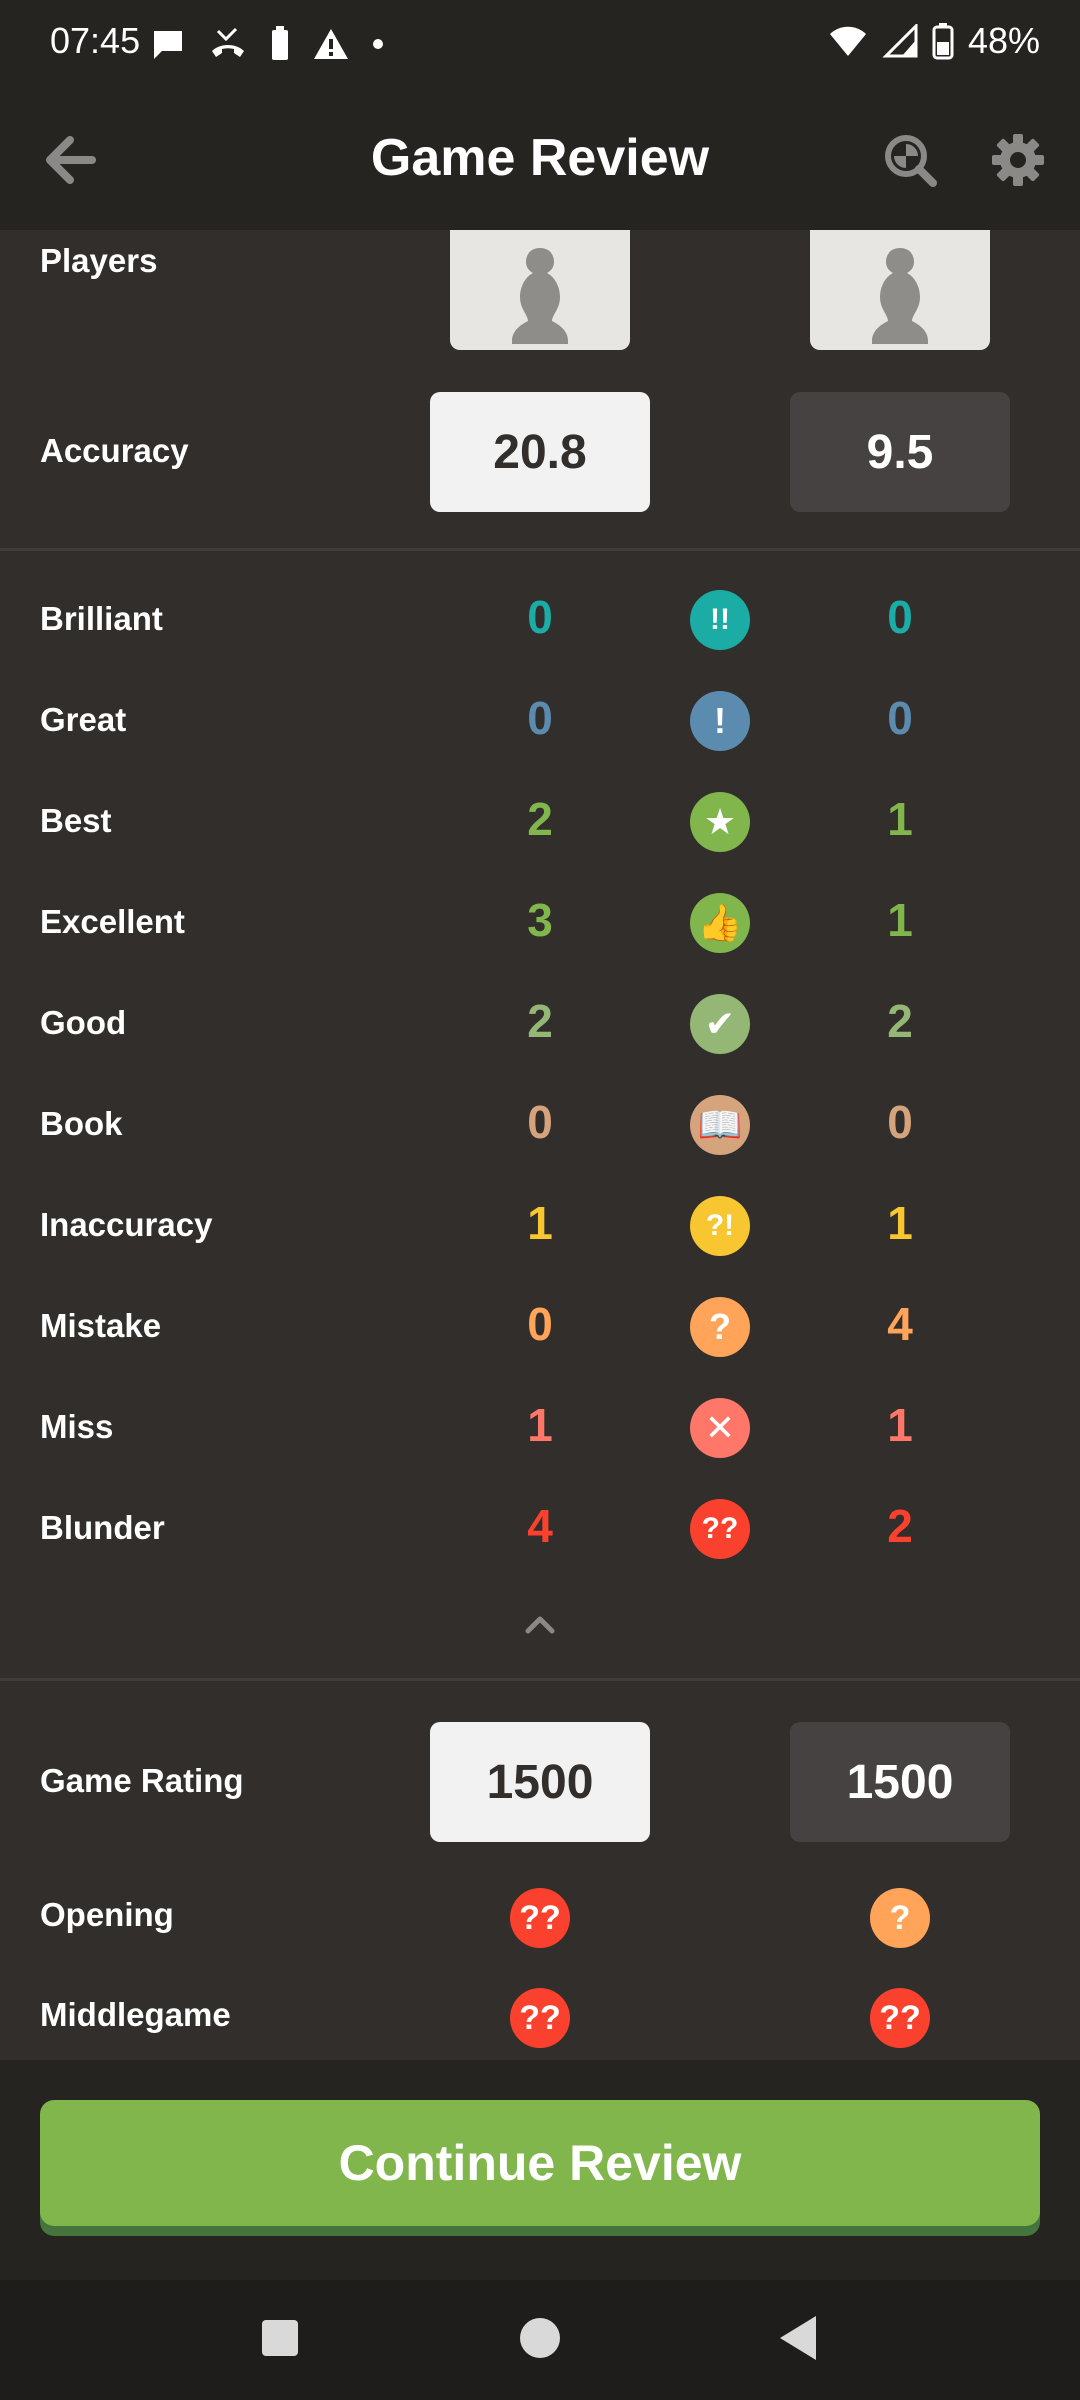  I want to click on star-icon: ★, so click(720, 822).